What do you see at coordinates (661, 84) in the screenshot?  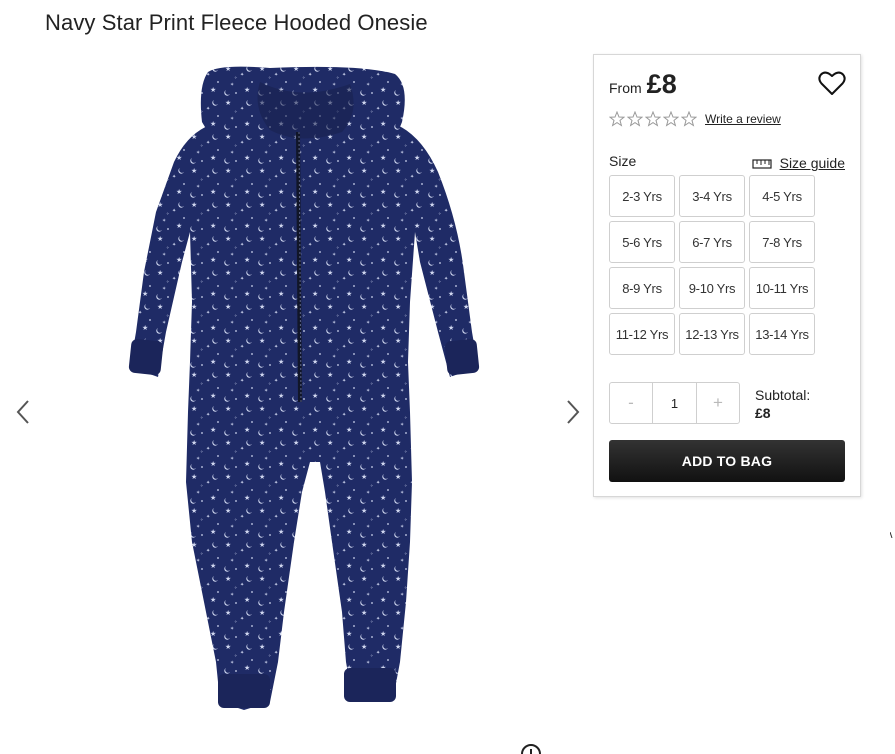 I see `price-value: £8` at bounding box center [661, 84].